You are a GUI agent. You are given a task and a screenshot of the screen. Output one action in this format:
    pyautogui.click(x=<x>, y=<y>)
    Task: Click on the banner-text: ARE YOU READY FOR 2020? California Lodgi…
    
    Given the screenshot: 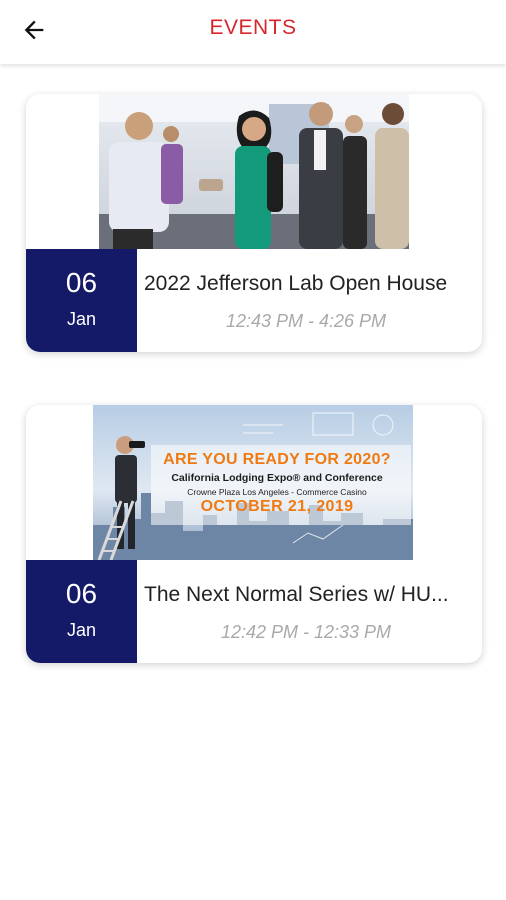 What is the action you would take?
    pyautogui.click(x=253, y=482)
    